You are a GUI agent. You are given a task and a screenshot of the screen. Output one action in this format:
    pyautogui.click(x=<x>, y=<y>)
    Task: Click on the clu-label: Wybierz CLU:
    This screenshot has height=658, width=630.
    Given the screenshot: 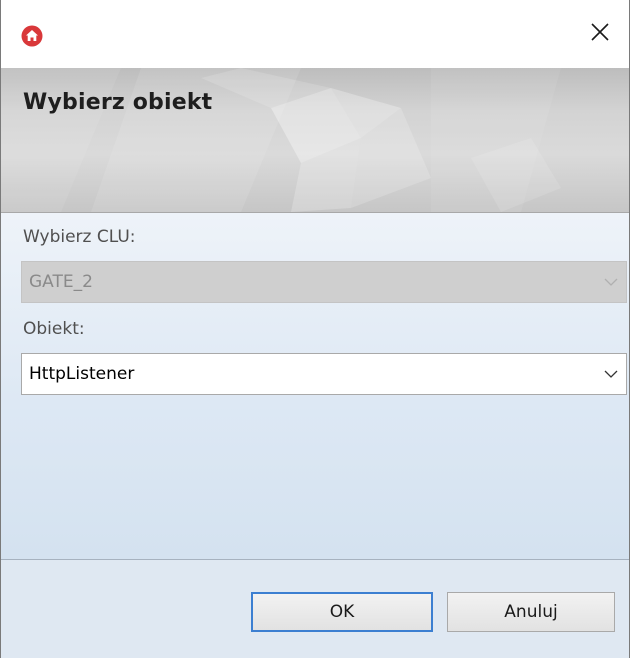 What is the action you would take?
    pyautogui.click(x=79, y=237)
    